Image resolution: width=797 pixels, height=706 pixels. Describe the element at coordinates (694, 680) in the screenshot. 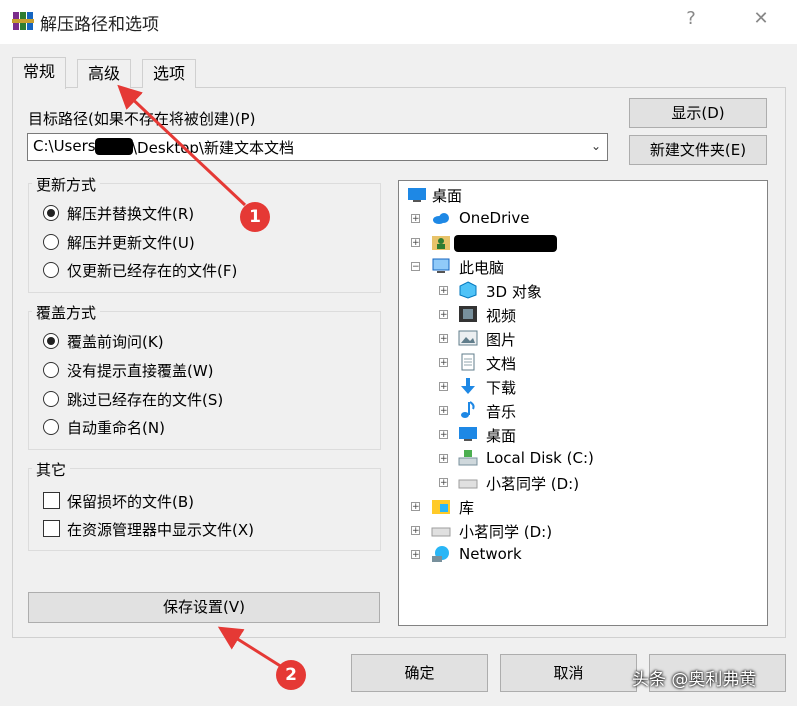

I see `watermark: 头条 @奥利弗黄` at that location.